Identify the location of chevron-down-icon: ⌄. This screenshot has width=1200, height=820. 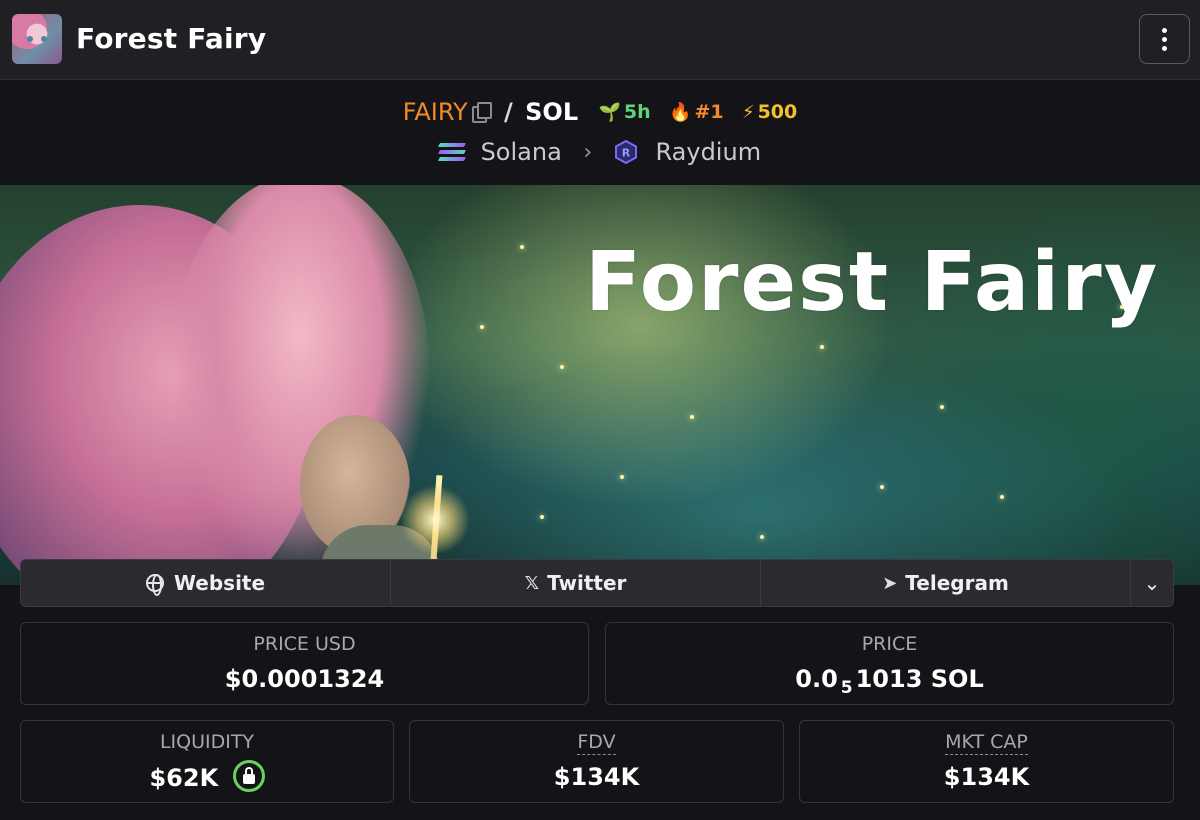
(1152, 583).